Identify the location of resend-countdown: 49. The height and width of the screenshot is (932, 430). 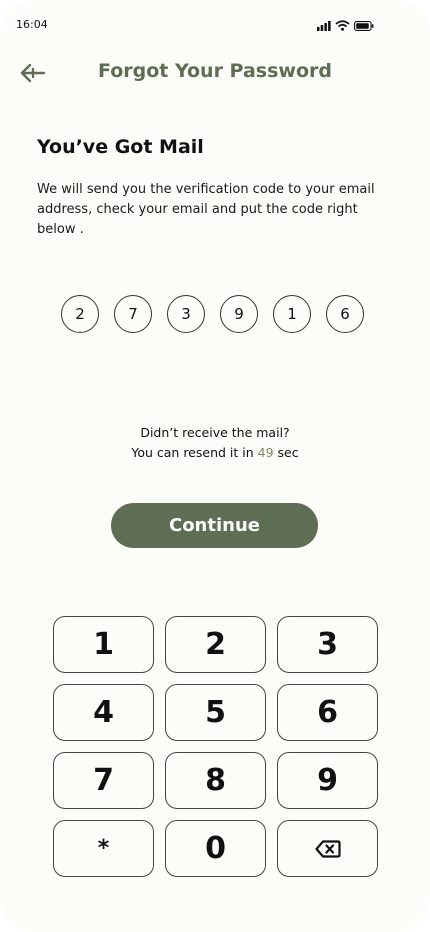
(265, 452).